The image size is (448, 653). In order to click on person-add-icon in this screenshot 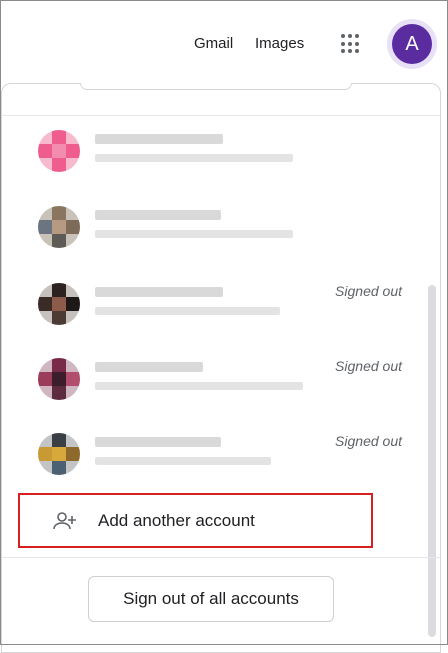, I will do `click(64, 520)`.